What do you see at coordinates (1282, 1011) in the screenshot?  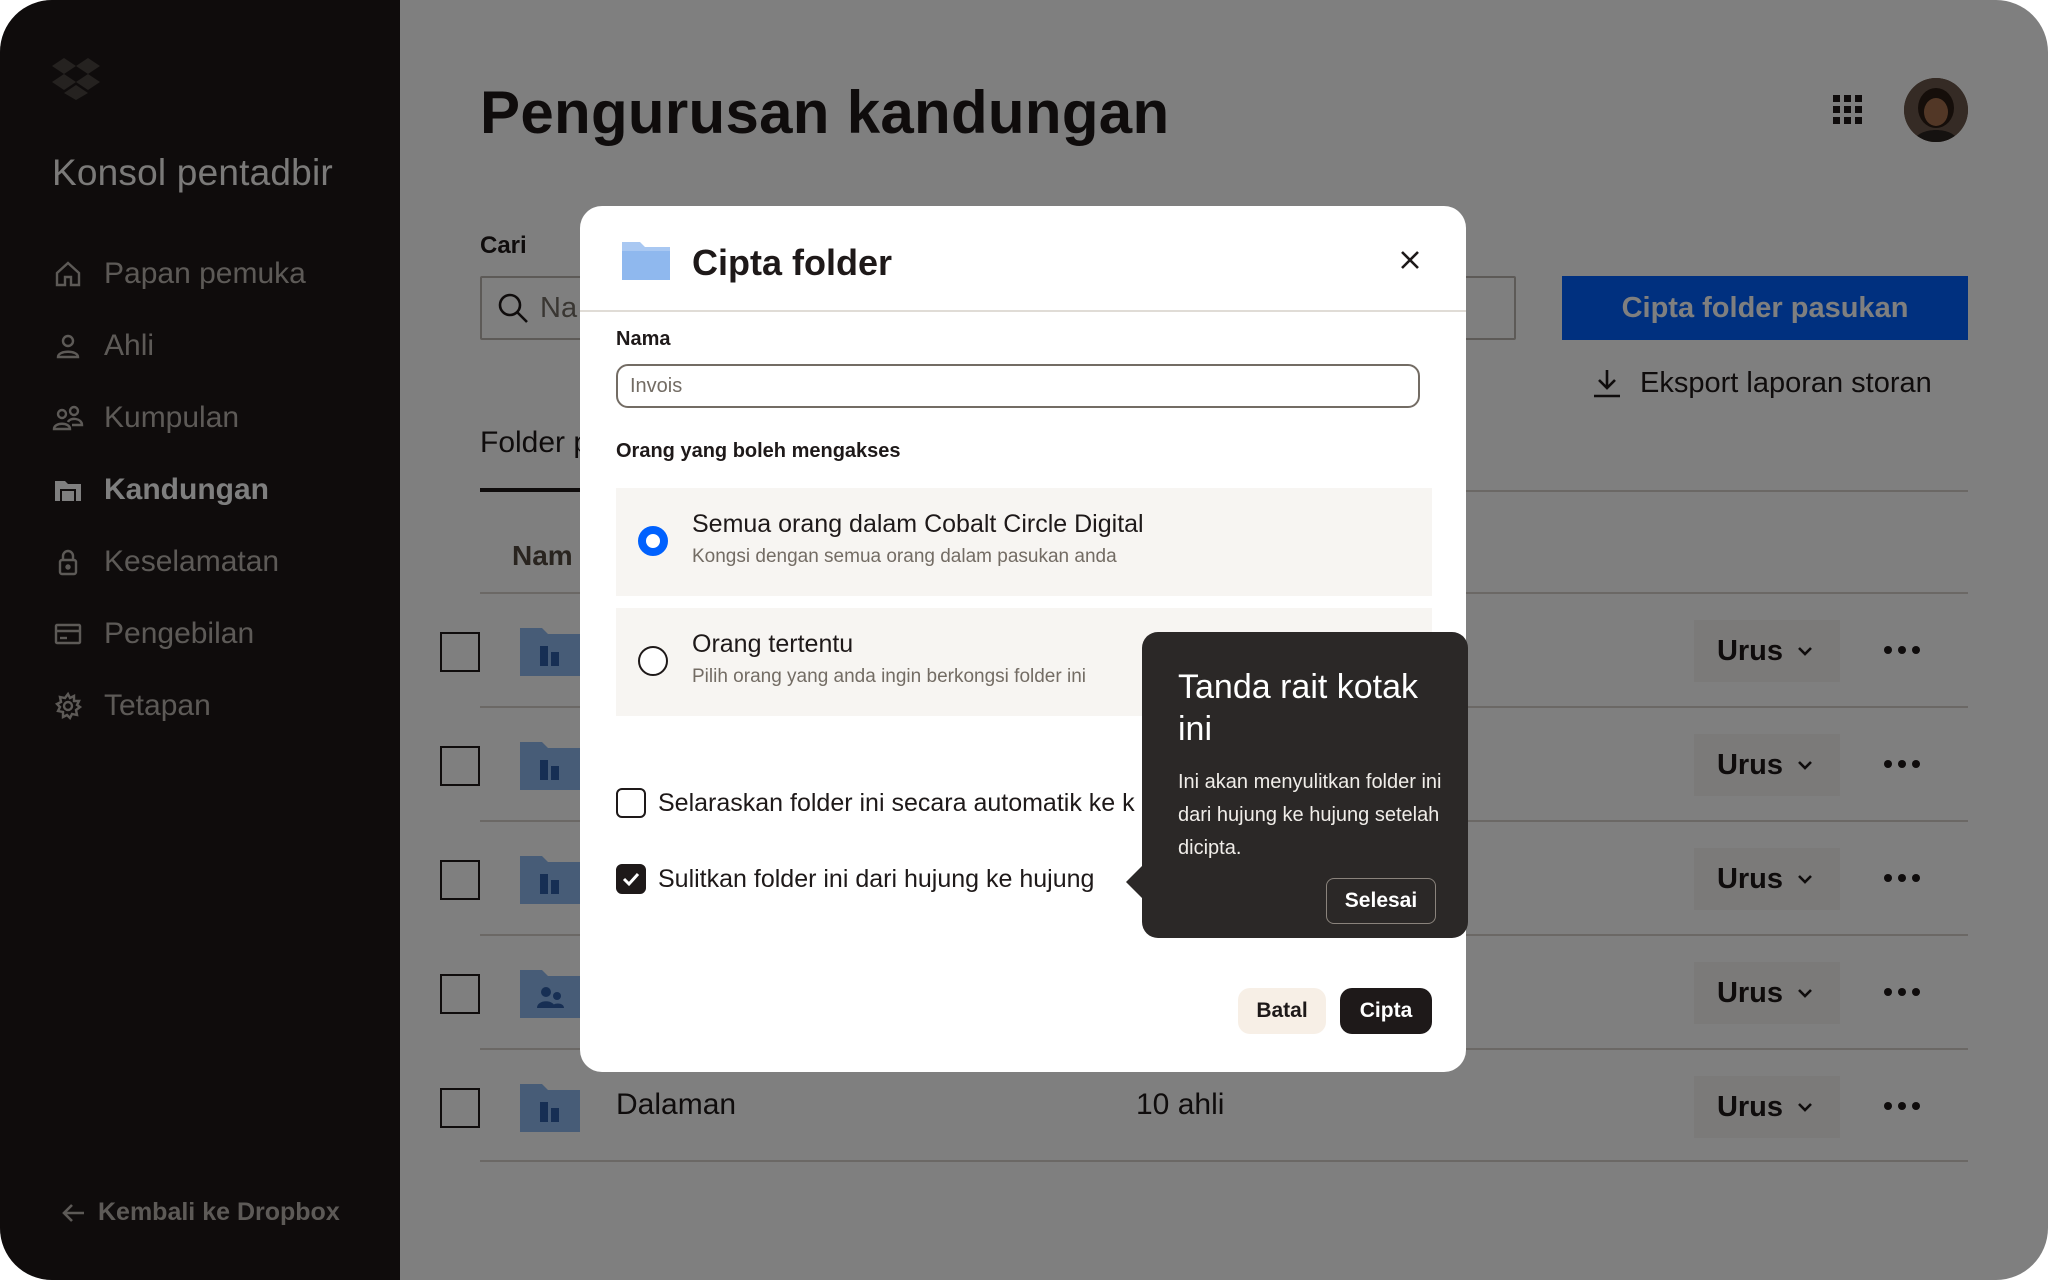 I see `cancel-button: Batal` at bounding box center [1282, 1011].